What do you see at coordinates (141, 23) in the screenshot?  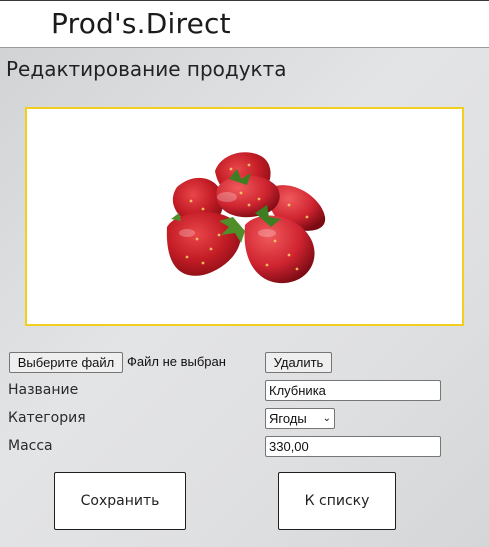 I see `brand-logo: Prod's.Direct` at bounding box center [141, 23].